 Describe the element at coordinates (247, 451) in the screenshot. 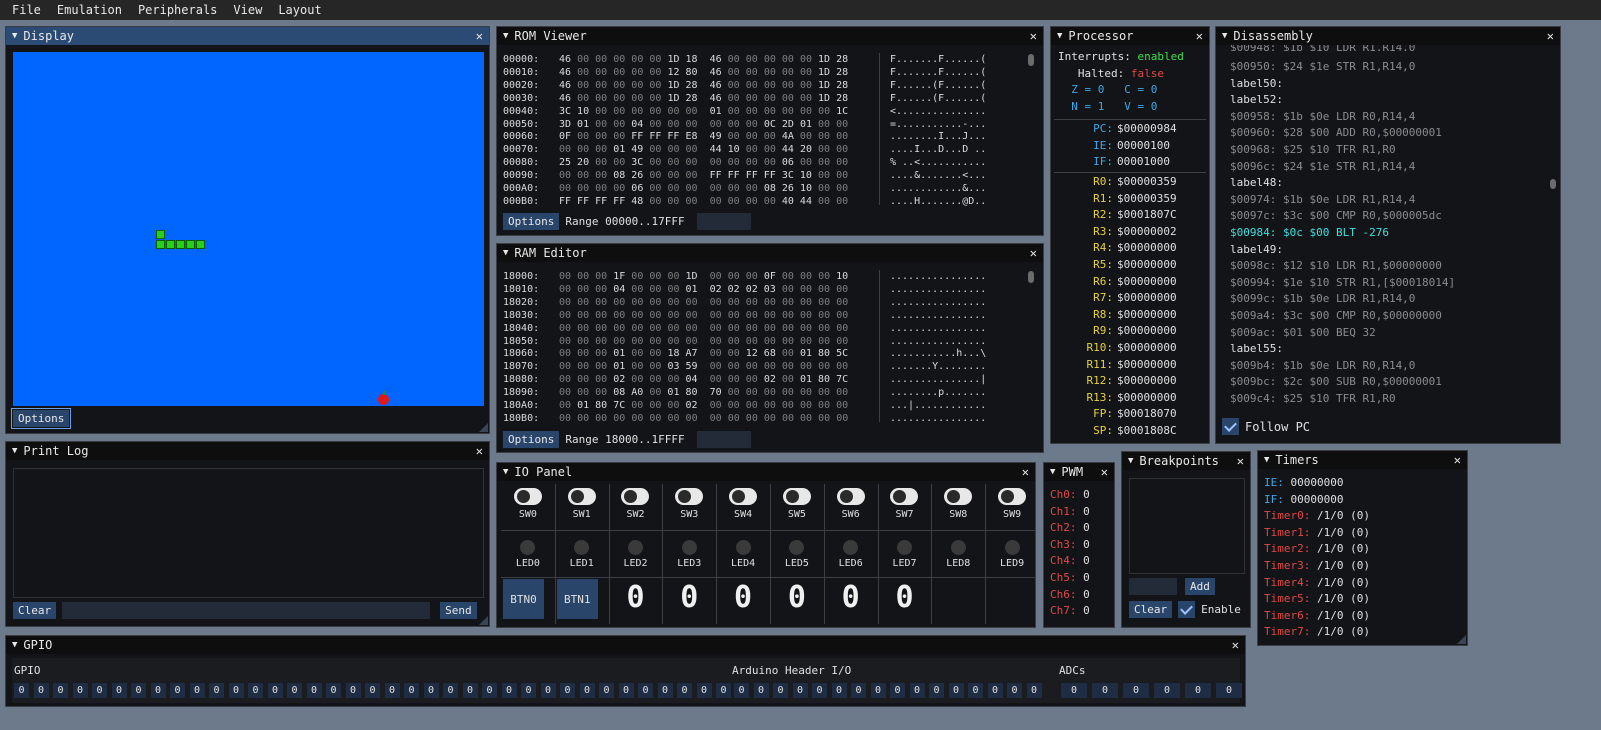

I see `printlog-titlebar: ▼ Print Log ✕` at that location.